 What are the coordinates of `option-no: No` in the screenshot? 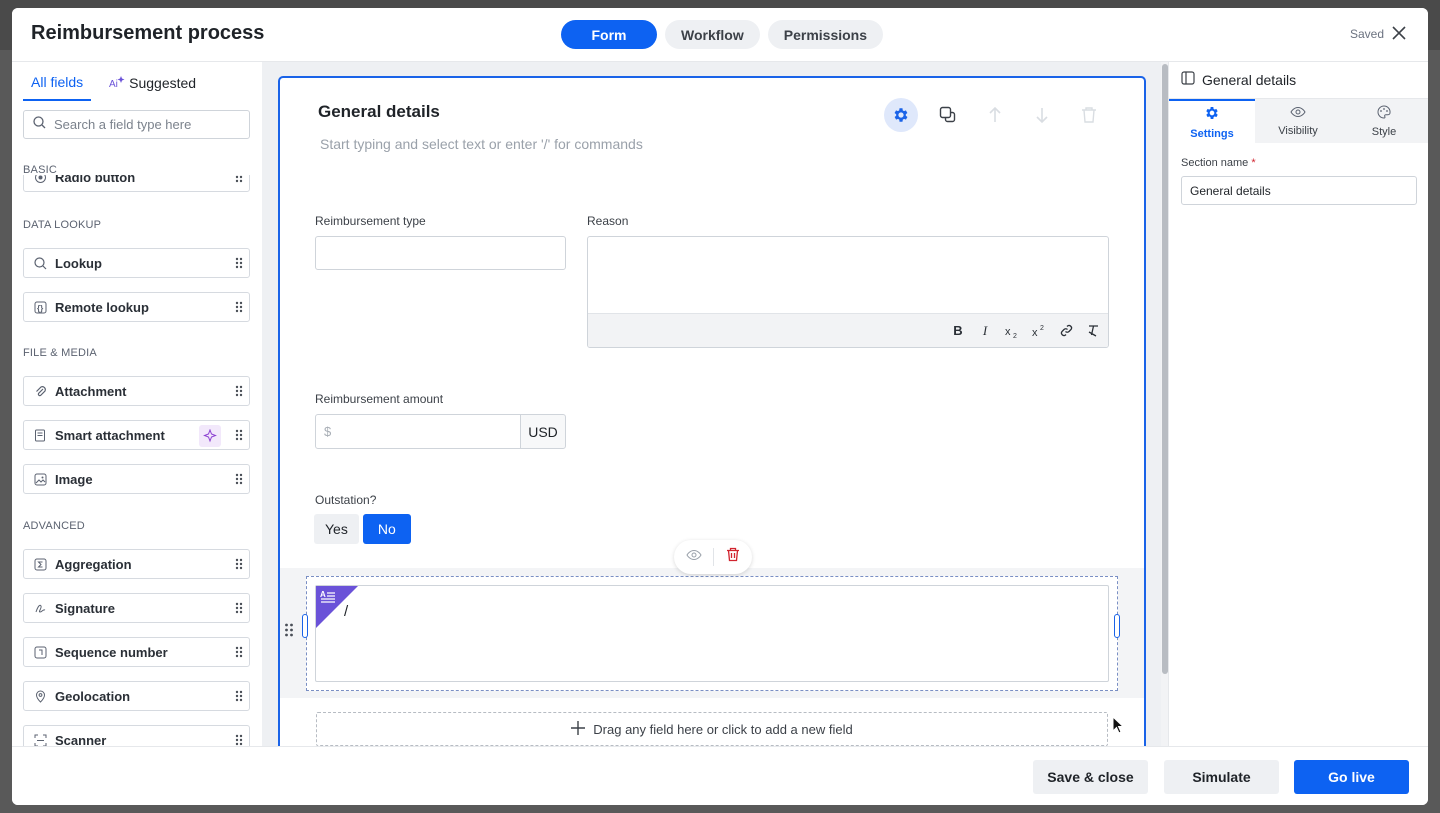 It's located at (386, 529).